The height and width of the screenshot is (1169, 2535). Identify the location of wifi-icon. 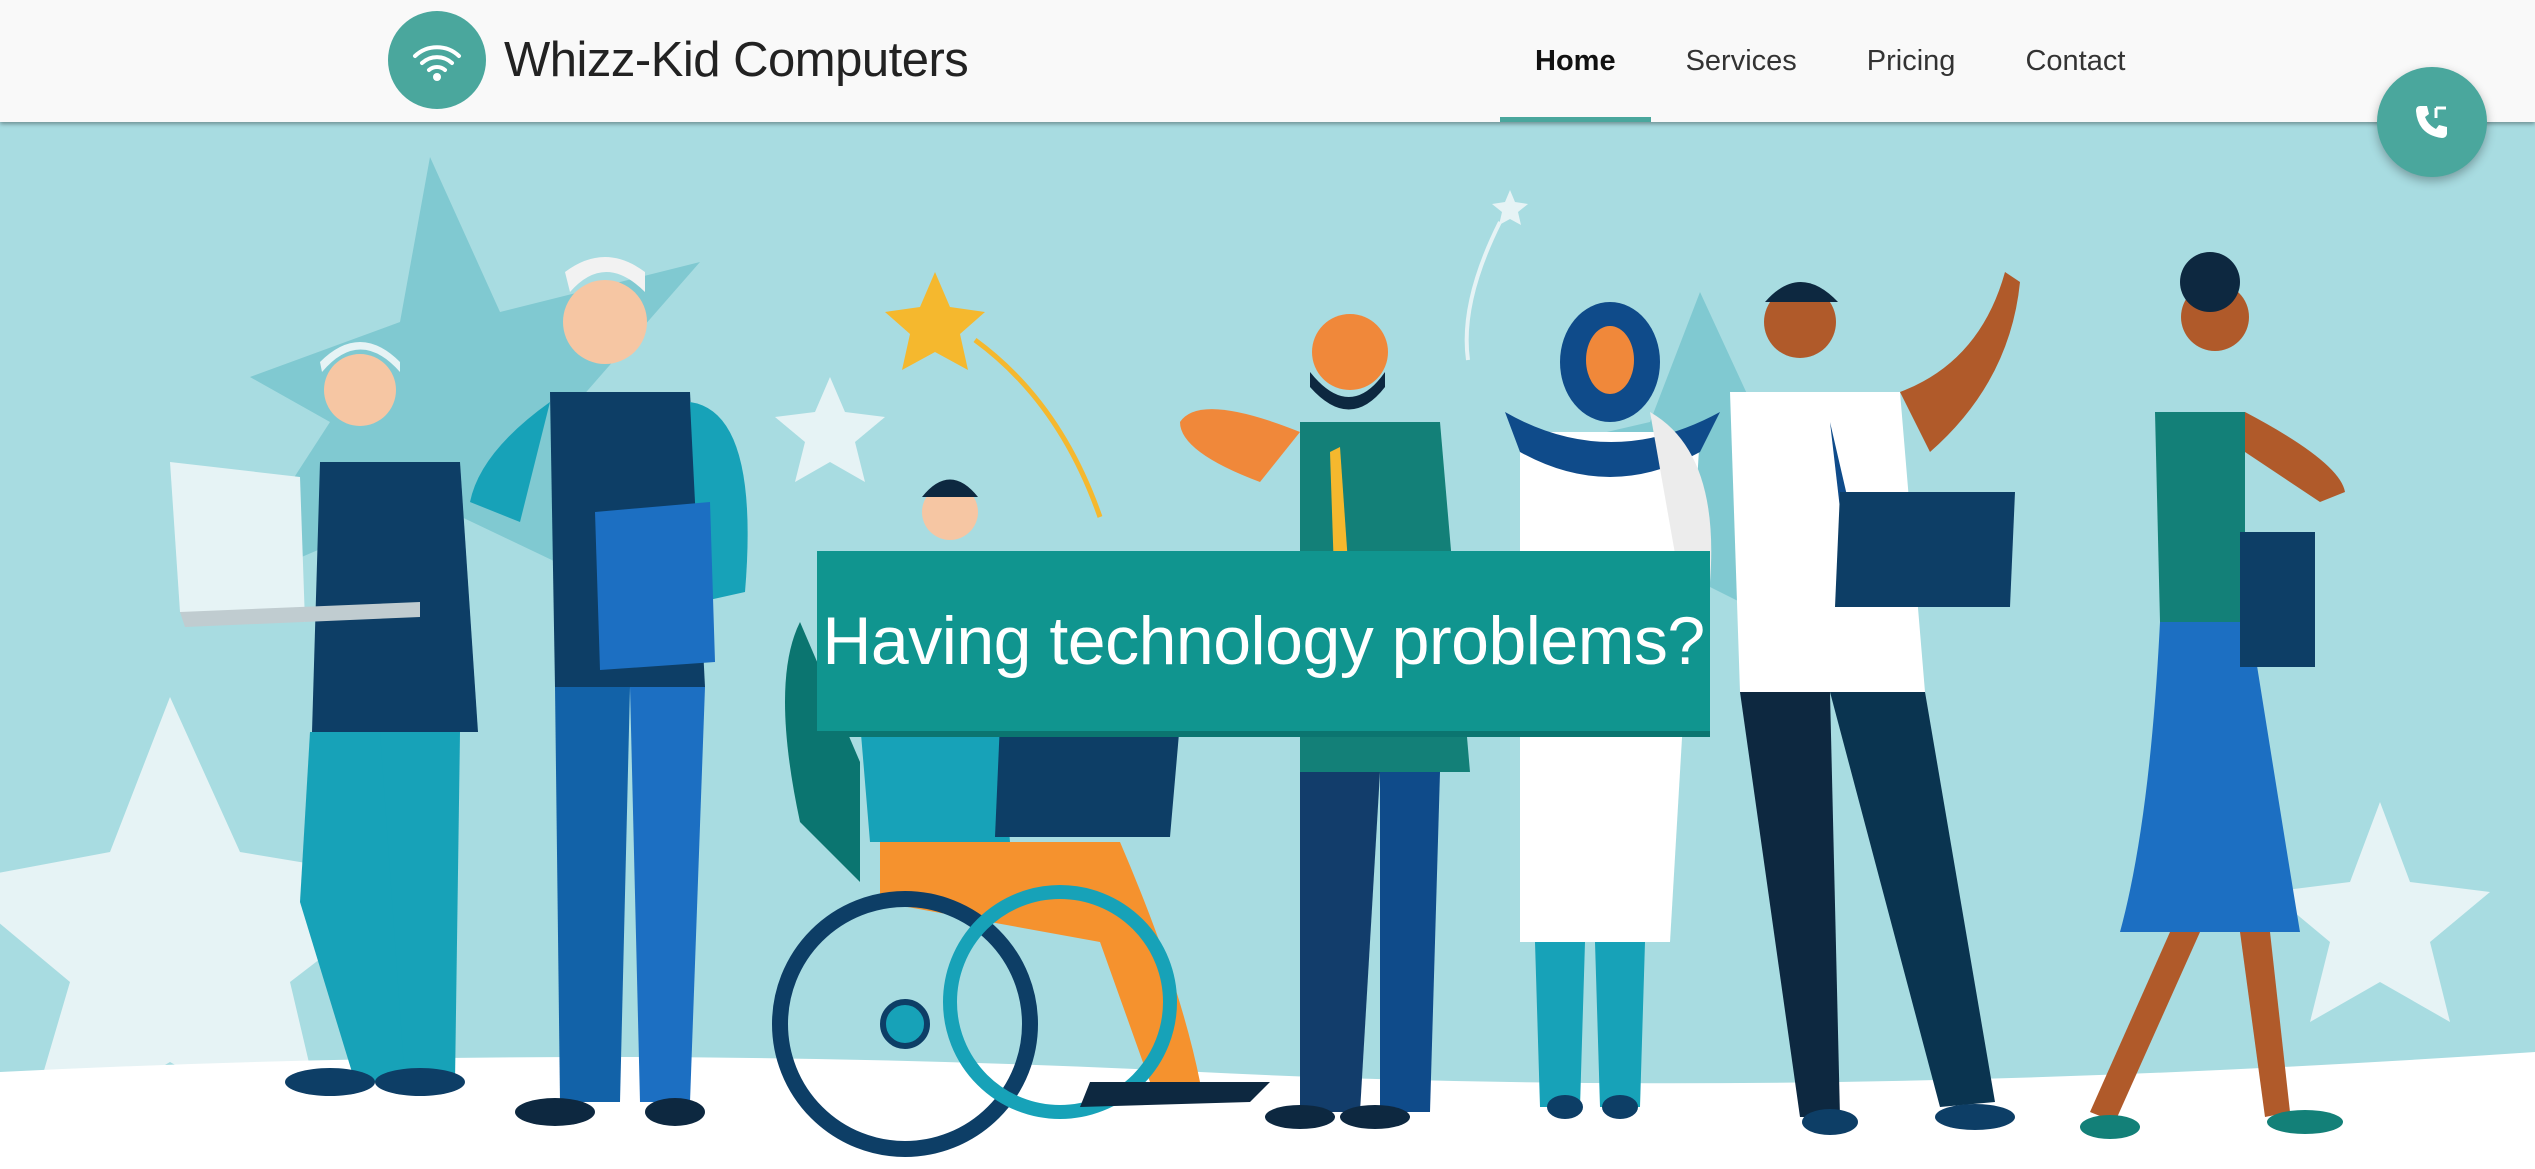
(437, 60).